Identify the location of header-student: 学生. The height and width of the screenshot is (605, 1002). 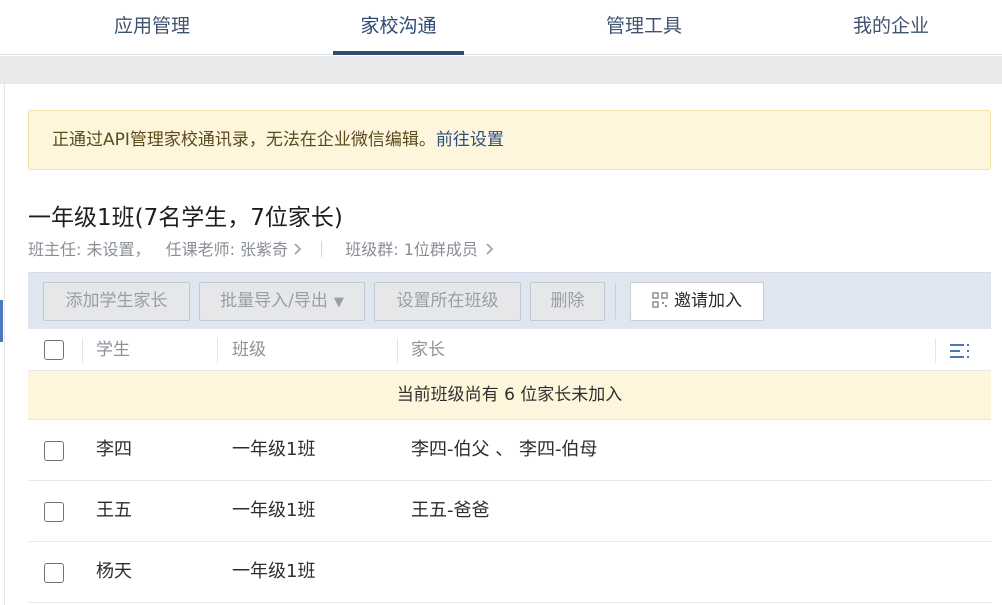
(113, 350).